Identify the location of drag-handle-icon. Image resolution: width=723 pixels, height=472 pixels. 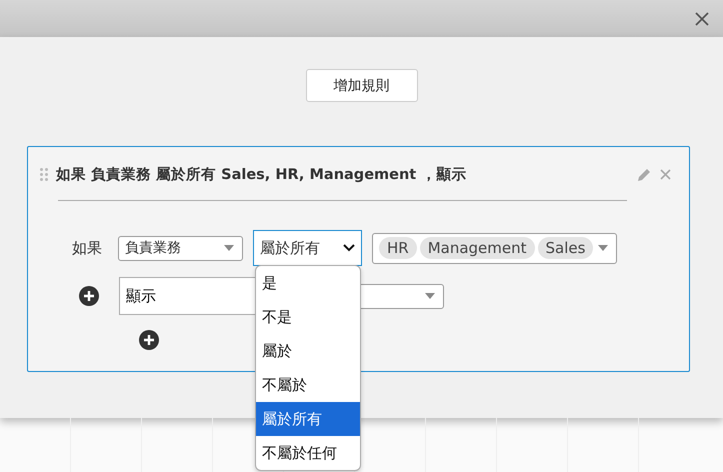
(44, 174).